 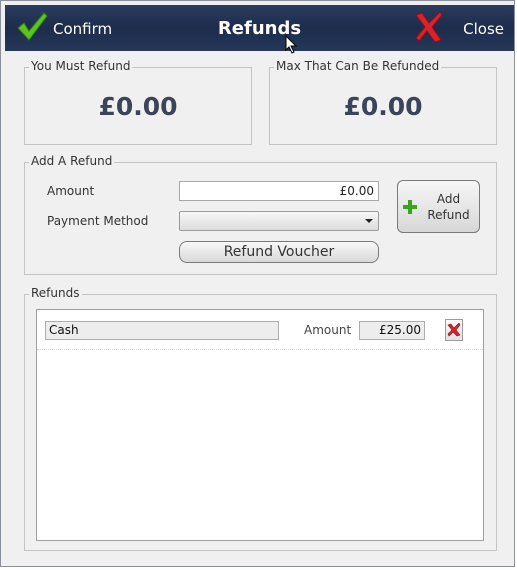 What do you see at coordinates (259, 28) in the screenshot?
I see `title-bar: Confirm Refunds Close` at bounding box center [259, 28].